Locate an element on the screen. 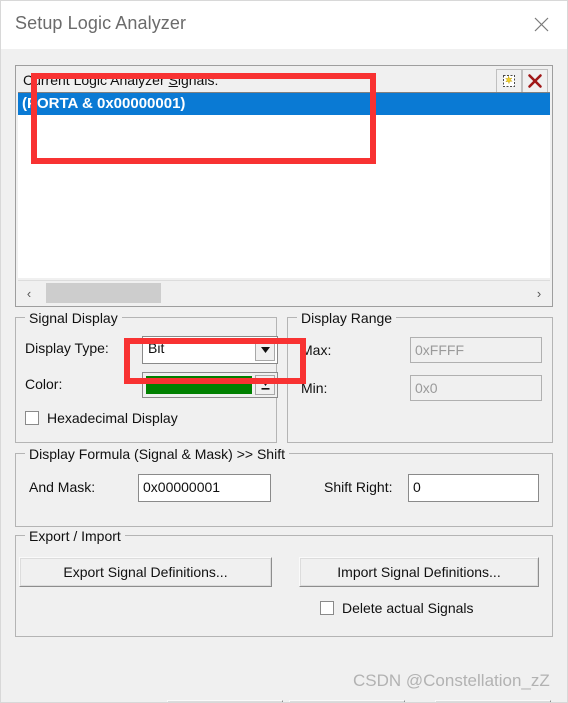 The width and height of the screenshot is (568, 703). signal-list-toolbar is located at coordinates (522, 81).